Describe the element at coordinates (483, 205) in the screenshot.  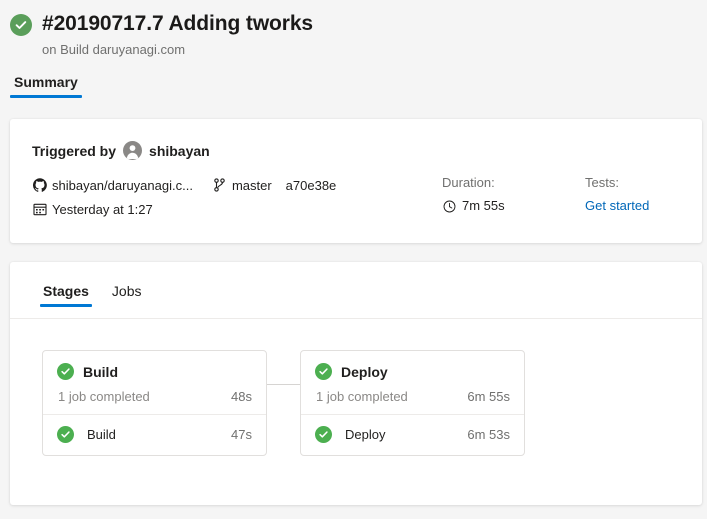
I see `duration-value: 7m 55s` at that location.